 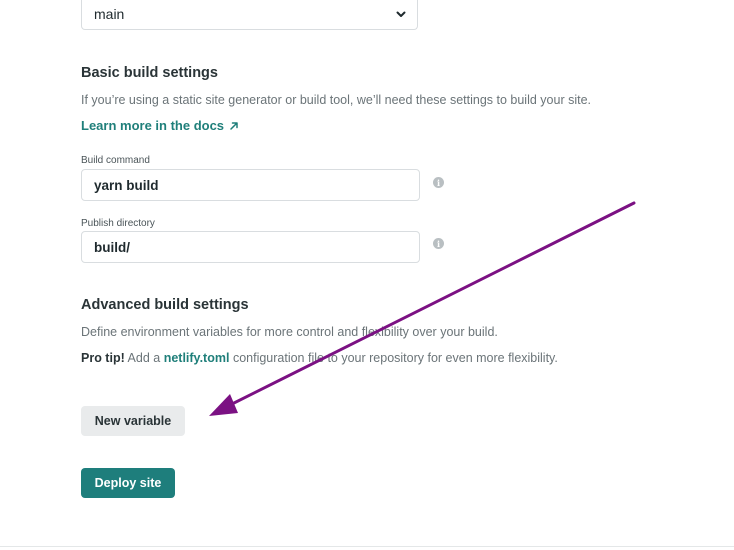 I want to click on deploy-site-button: Deploy site, so click(x=128, y=483).